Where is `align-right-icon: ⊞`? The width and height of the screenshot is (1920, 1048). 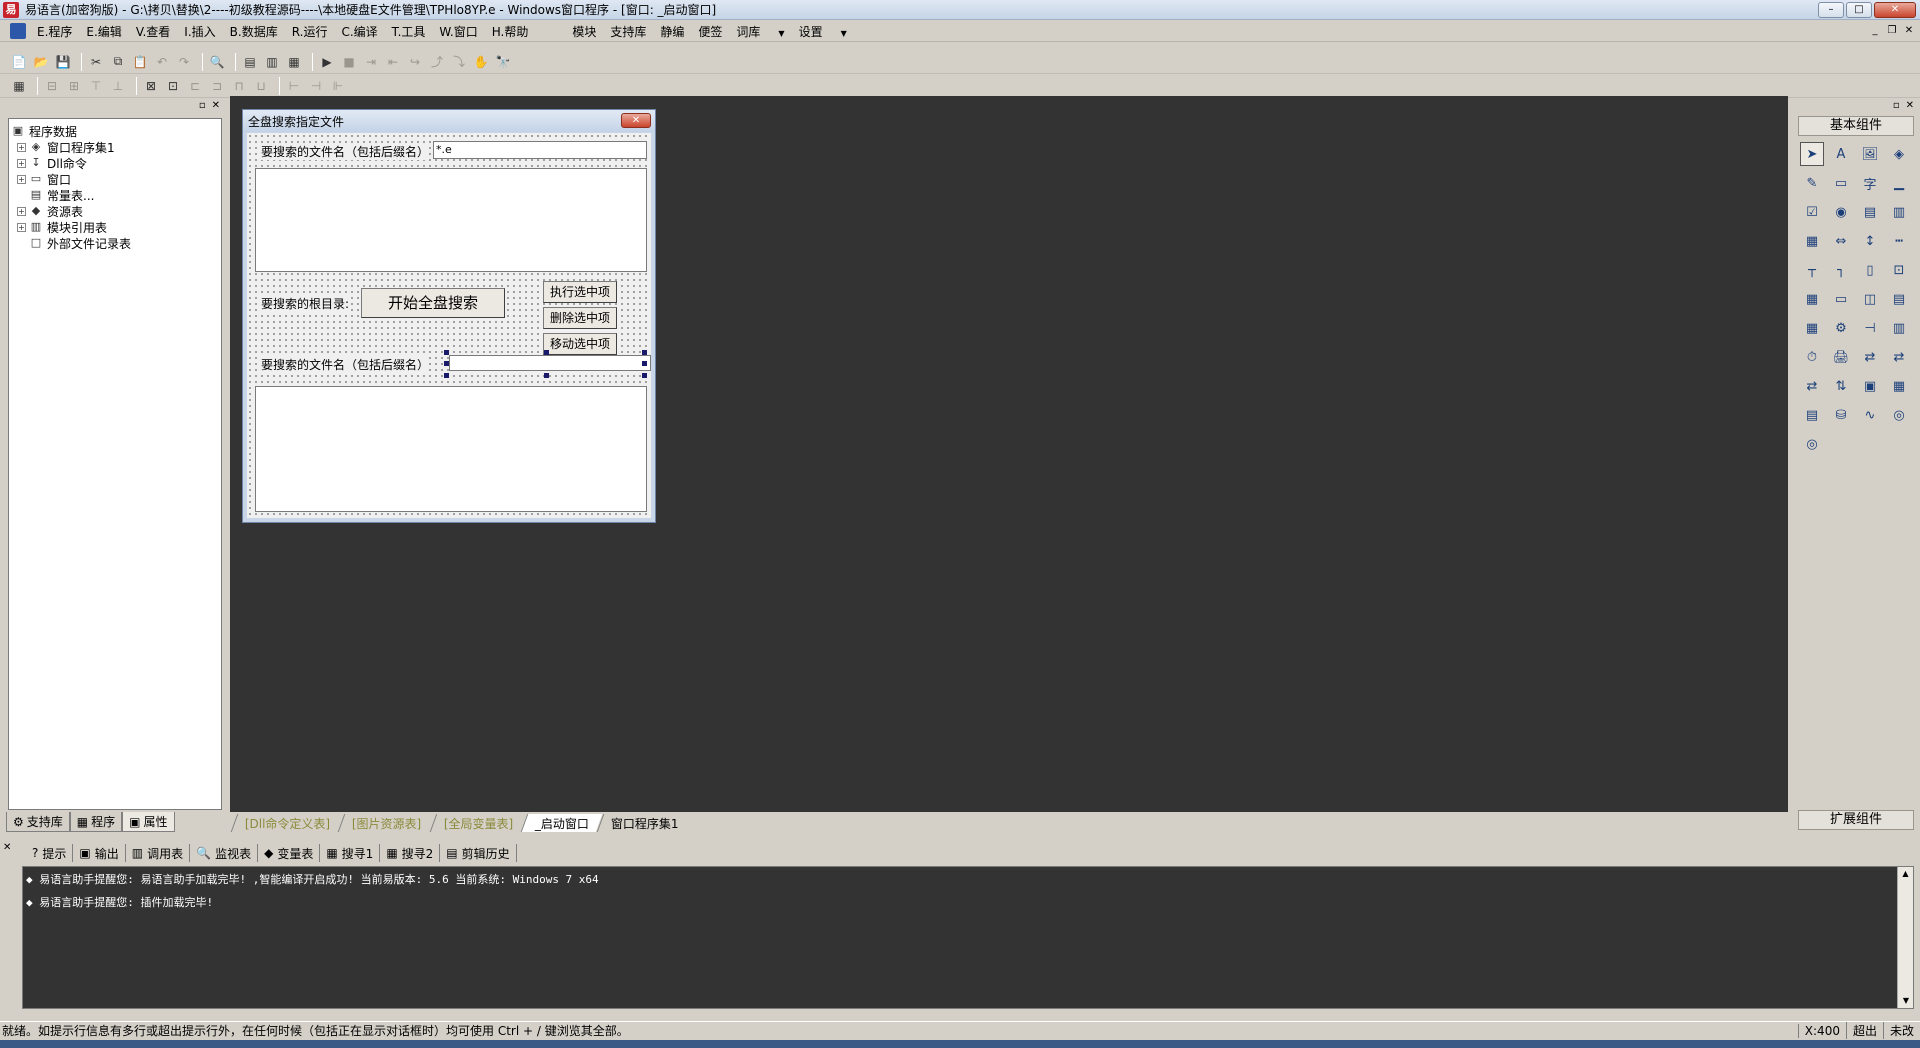
align-right-icon: ⊞ is located at coordinates (74, 86).